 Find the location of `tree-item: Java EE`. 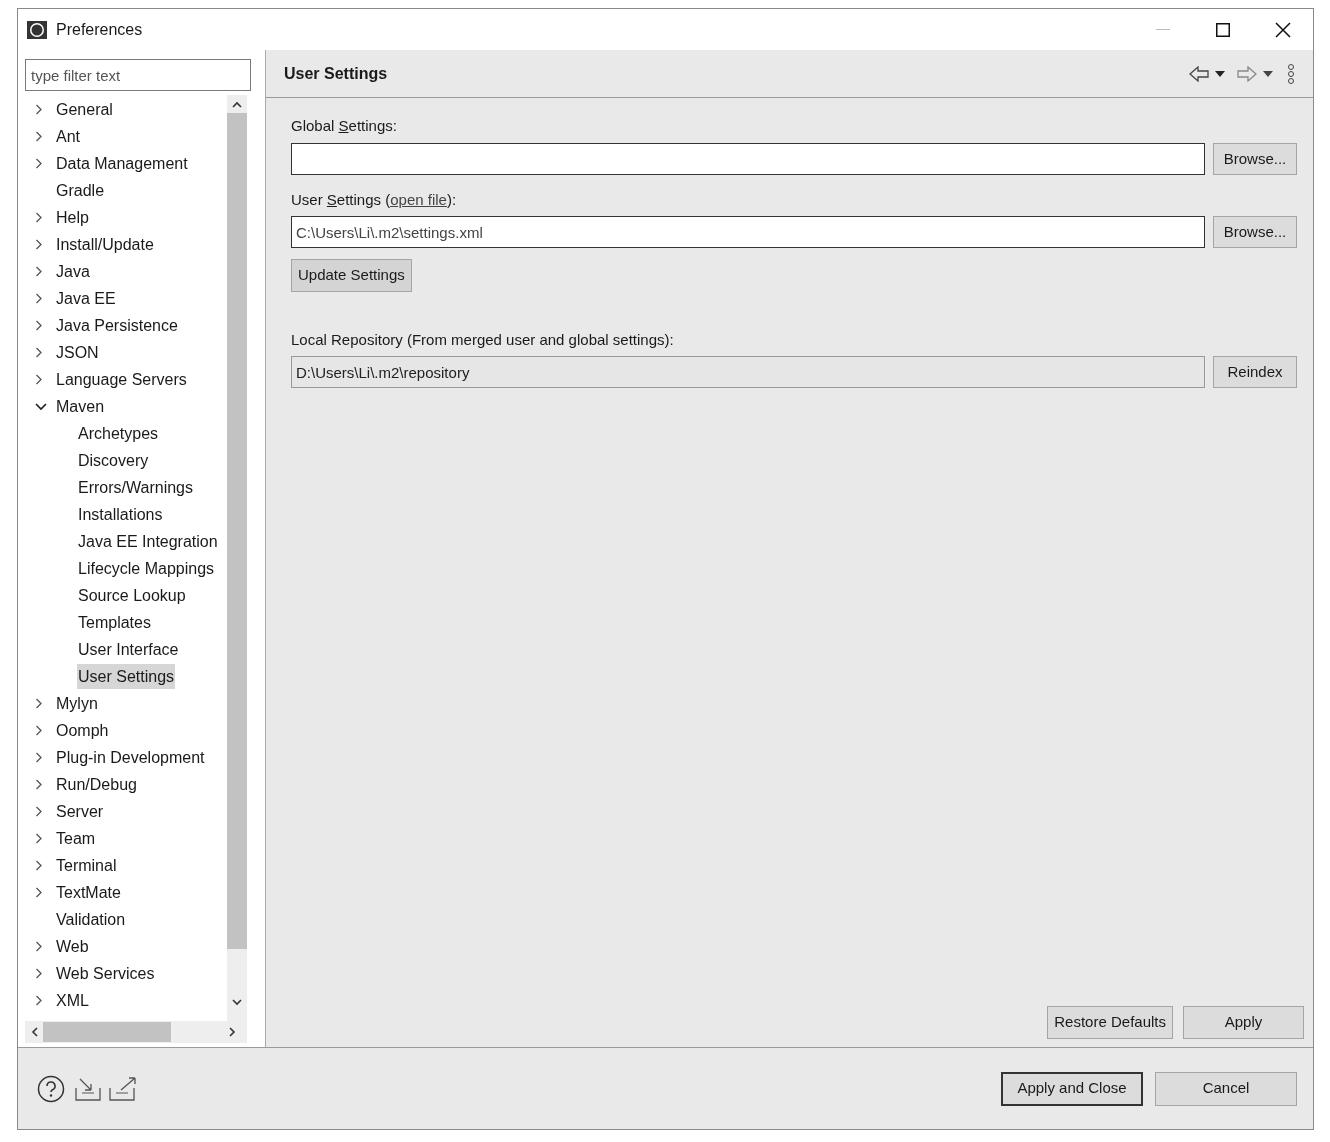

tree-item: Java EE is located at coordinates (86, 298).